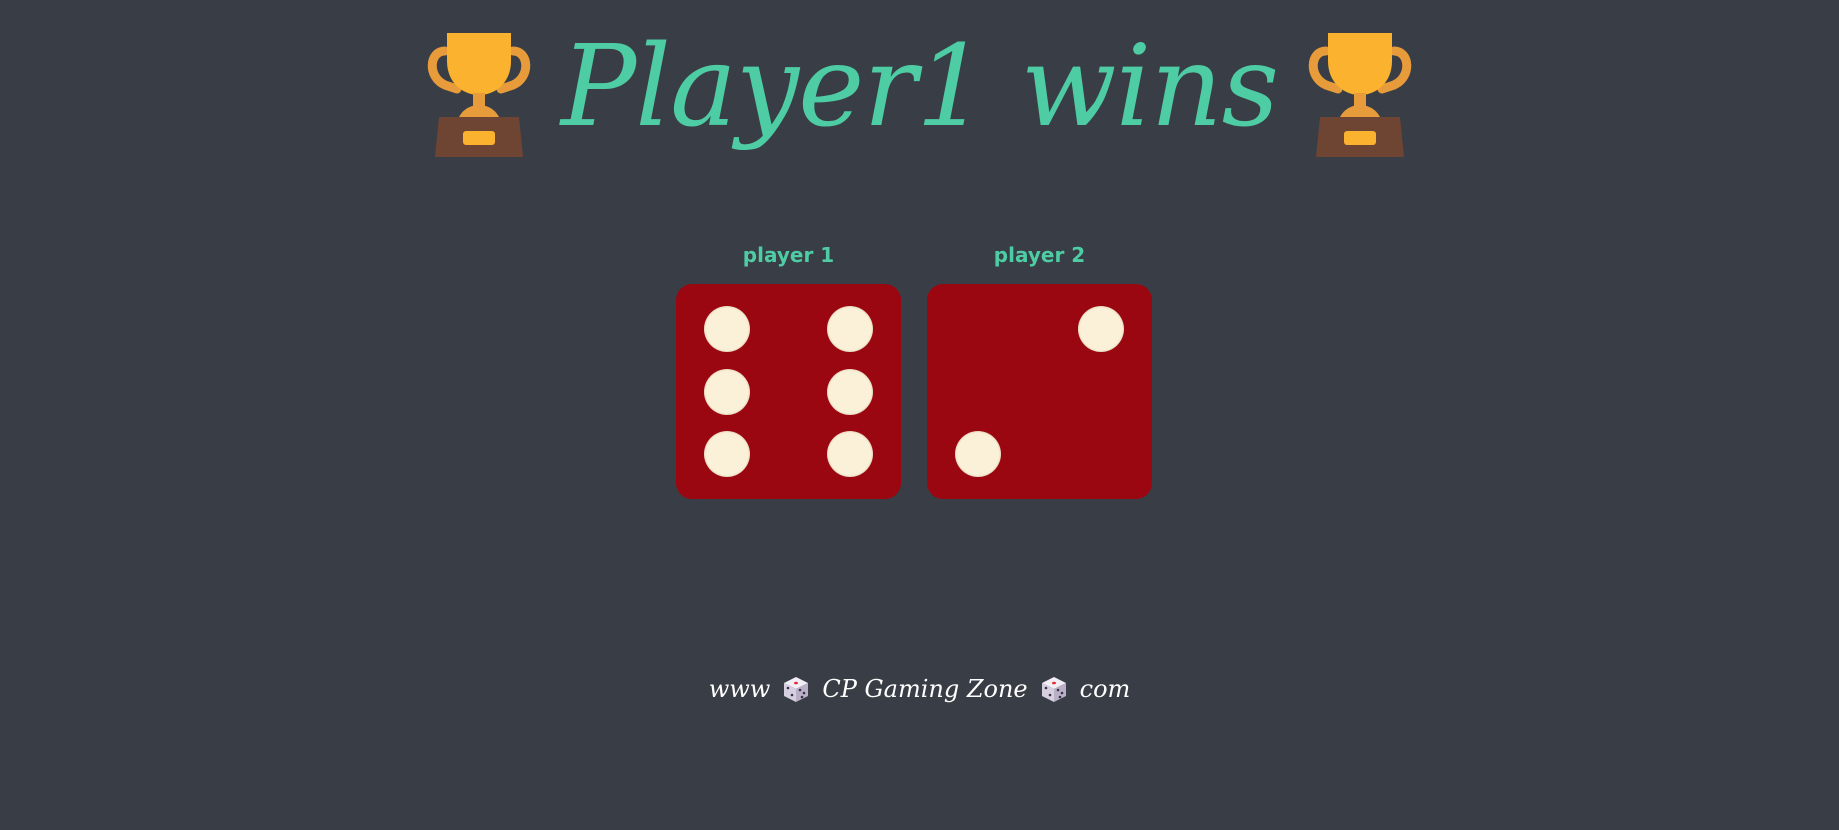 This screenshot has width=1839, height=830. I want to click on footer: www CP Gaming Zone com, so click(919, 689).